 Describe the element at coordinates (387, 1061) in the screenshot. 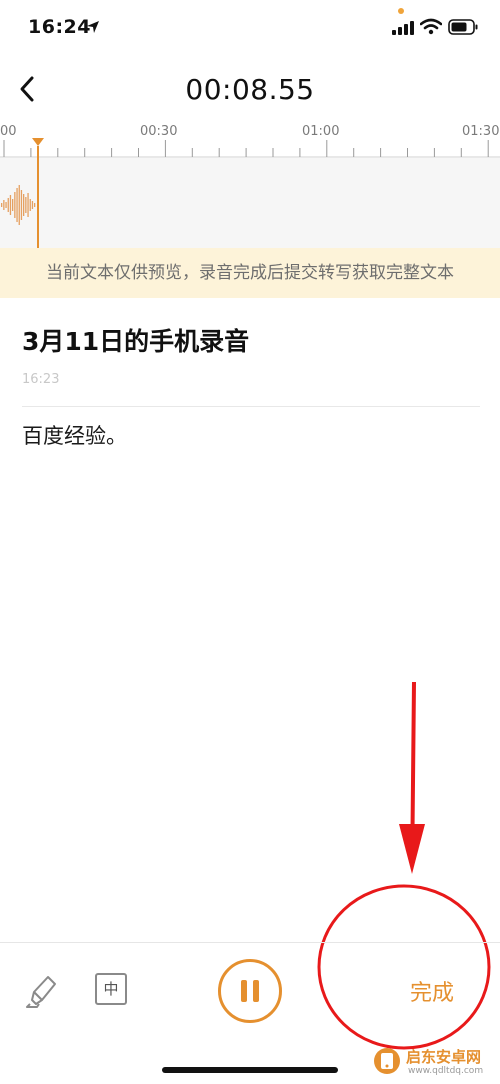

I see `watermark-logo-icon` at that location.